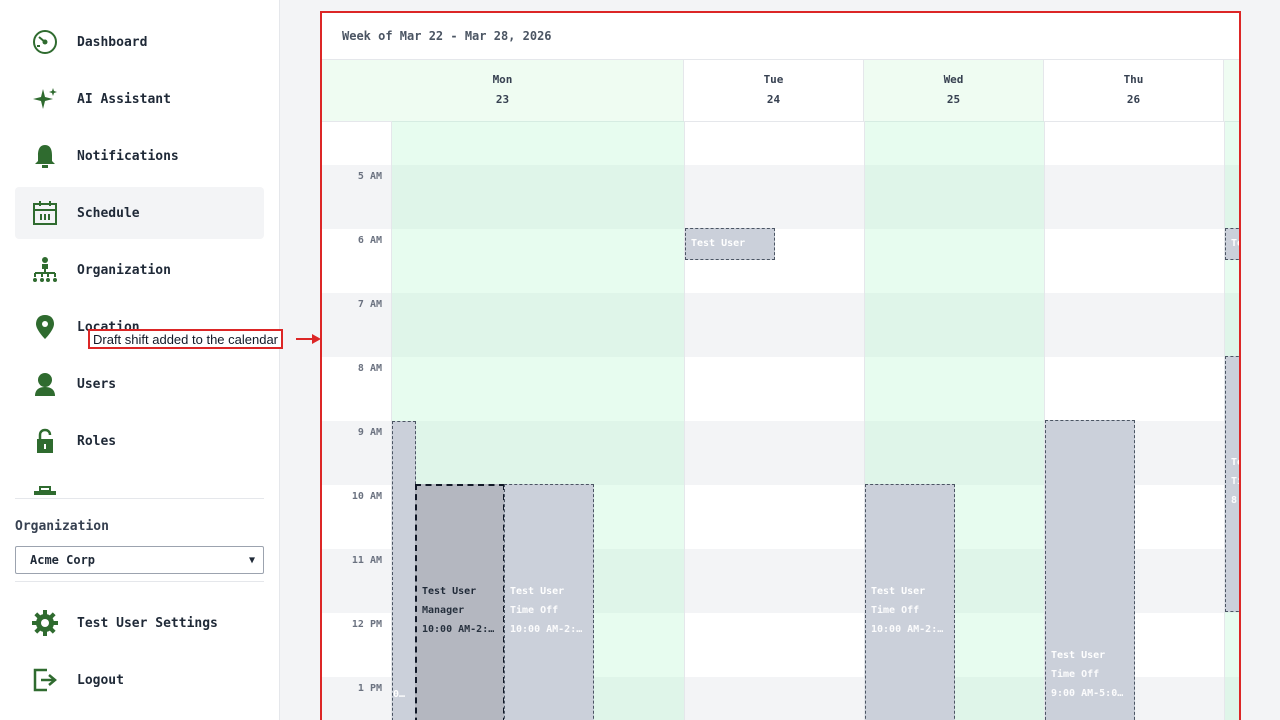 The width and height of the screenshot is (1280, 720). Describe the element at coordinates (1133, 99) in the screenshot. I see `day-date: 26` at that location.